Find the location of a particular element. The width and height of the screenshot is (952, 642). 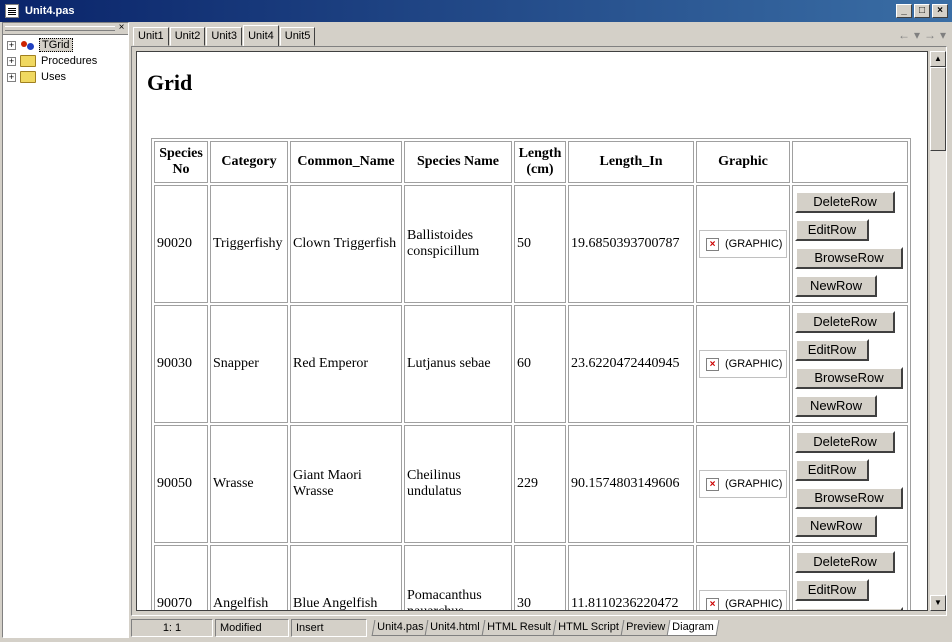

cell-length-cm: 60 is located at coordinates (540, 364).